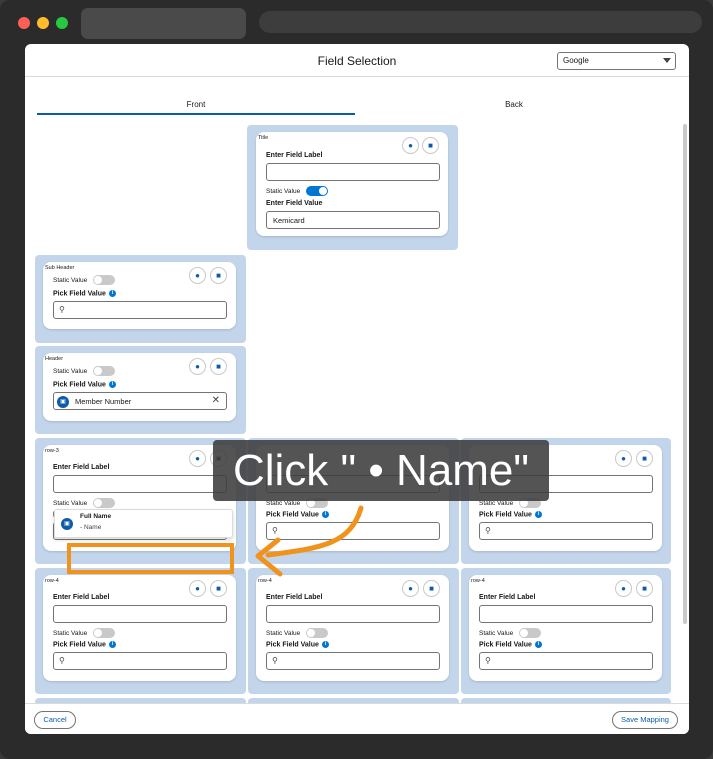 This screenshot has height=759, width=713. What do you see at coordinates (381, 470) in the screenshot?
I see `instruction-callout: Click " • Name"` at bounding box center [381, 470].